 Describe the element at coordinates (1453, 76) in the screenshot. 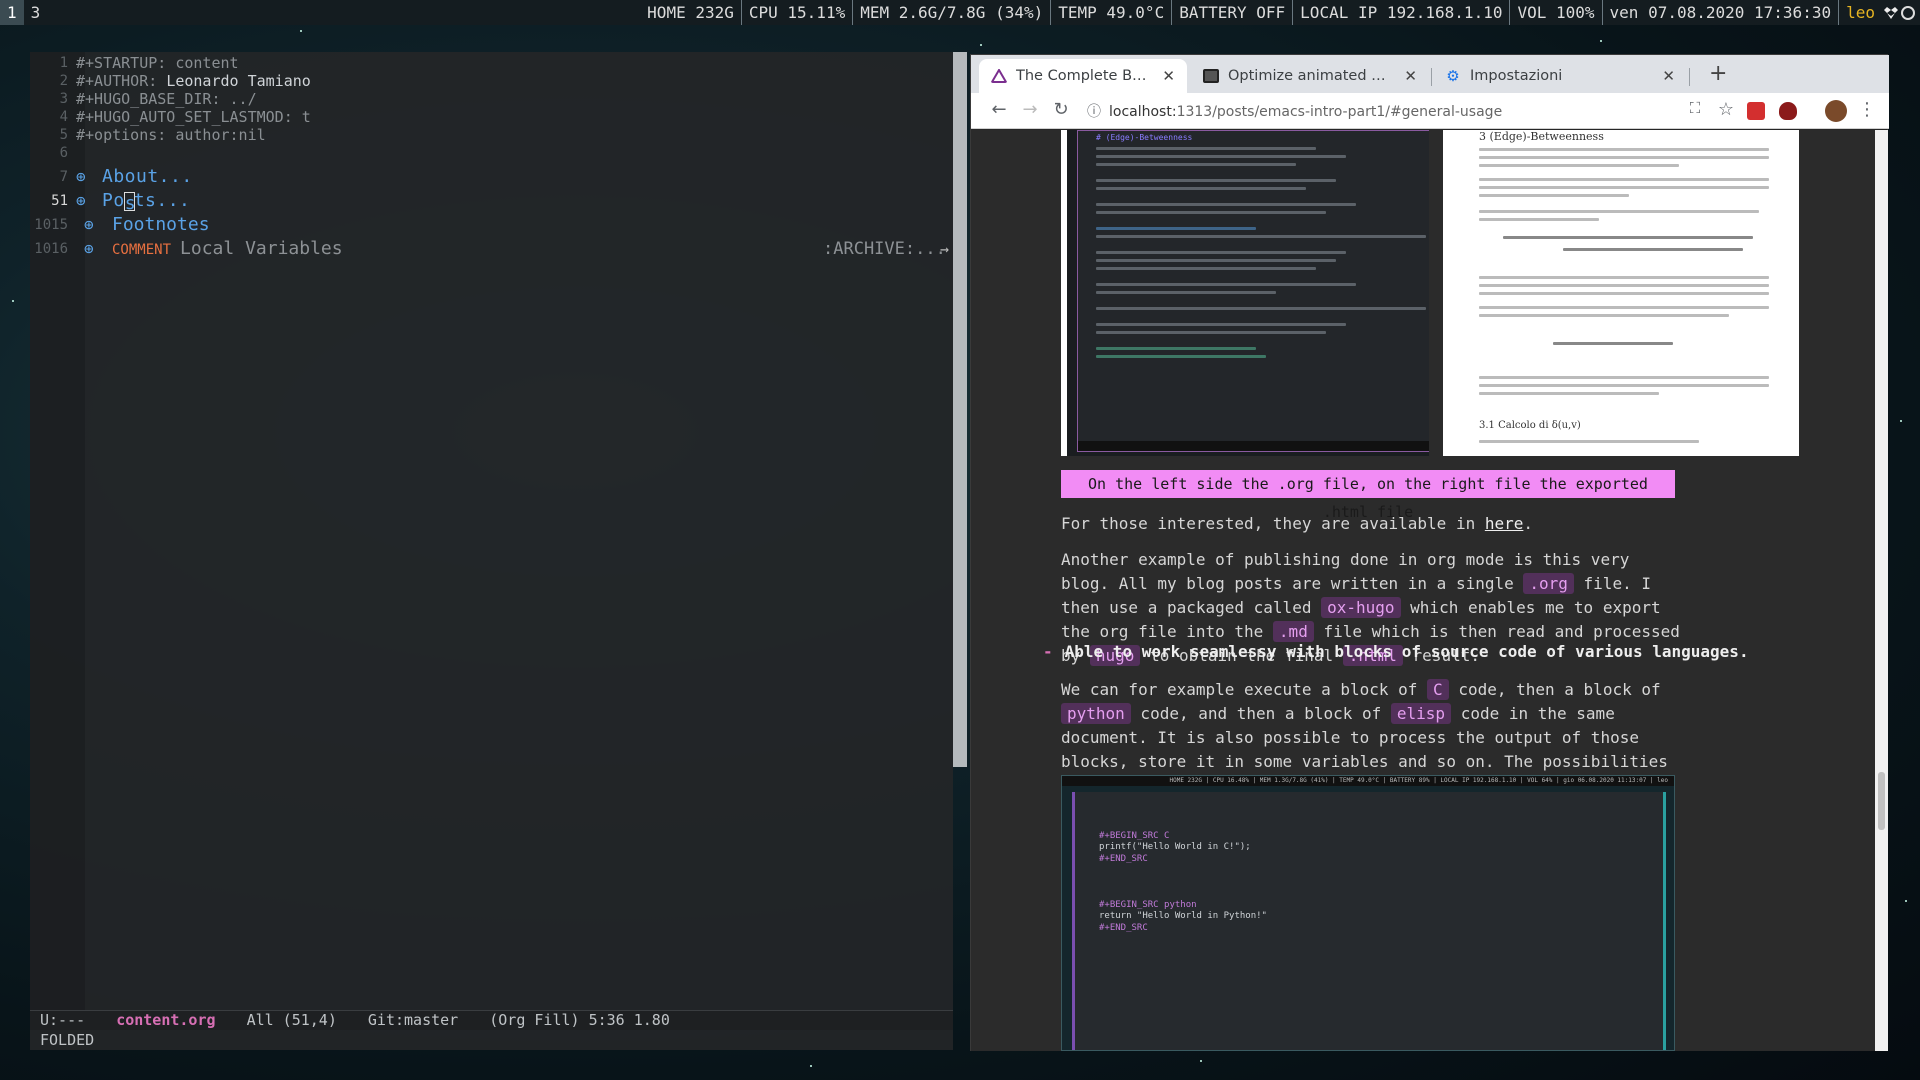

I see `settings-icon: ⚙` at that location.